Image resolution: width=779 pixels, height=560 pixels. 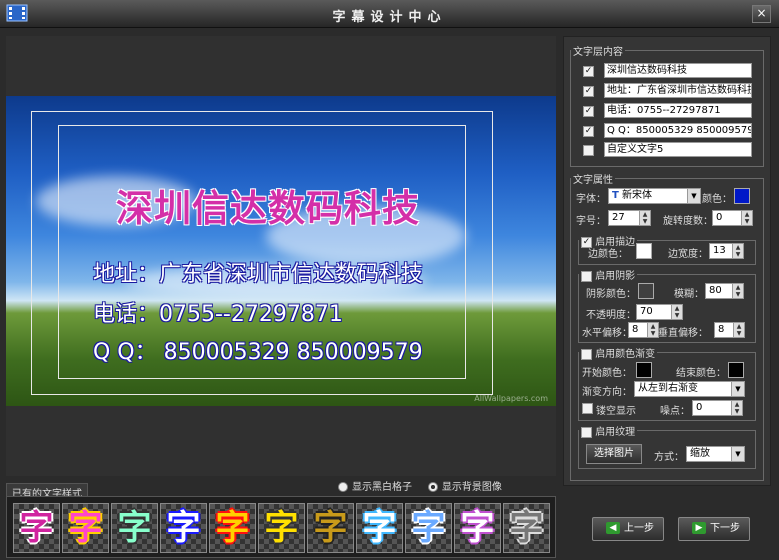 I want to click on layer-content-title: 文字层内容, so click(x=598, y=52).